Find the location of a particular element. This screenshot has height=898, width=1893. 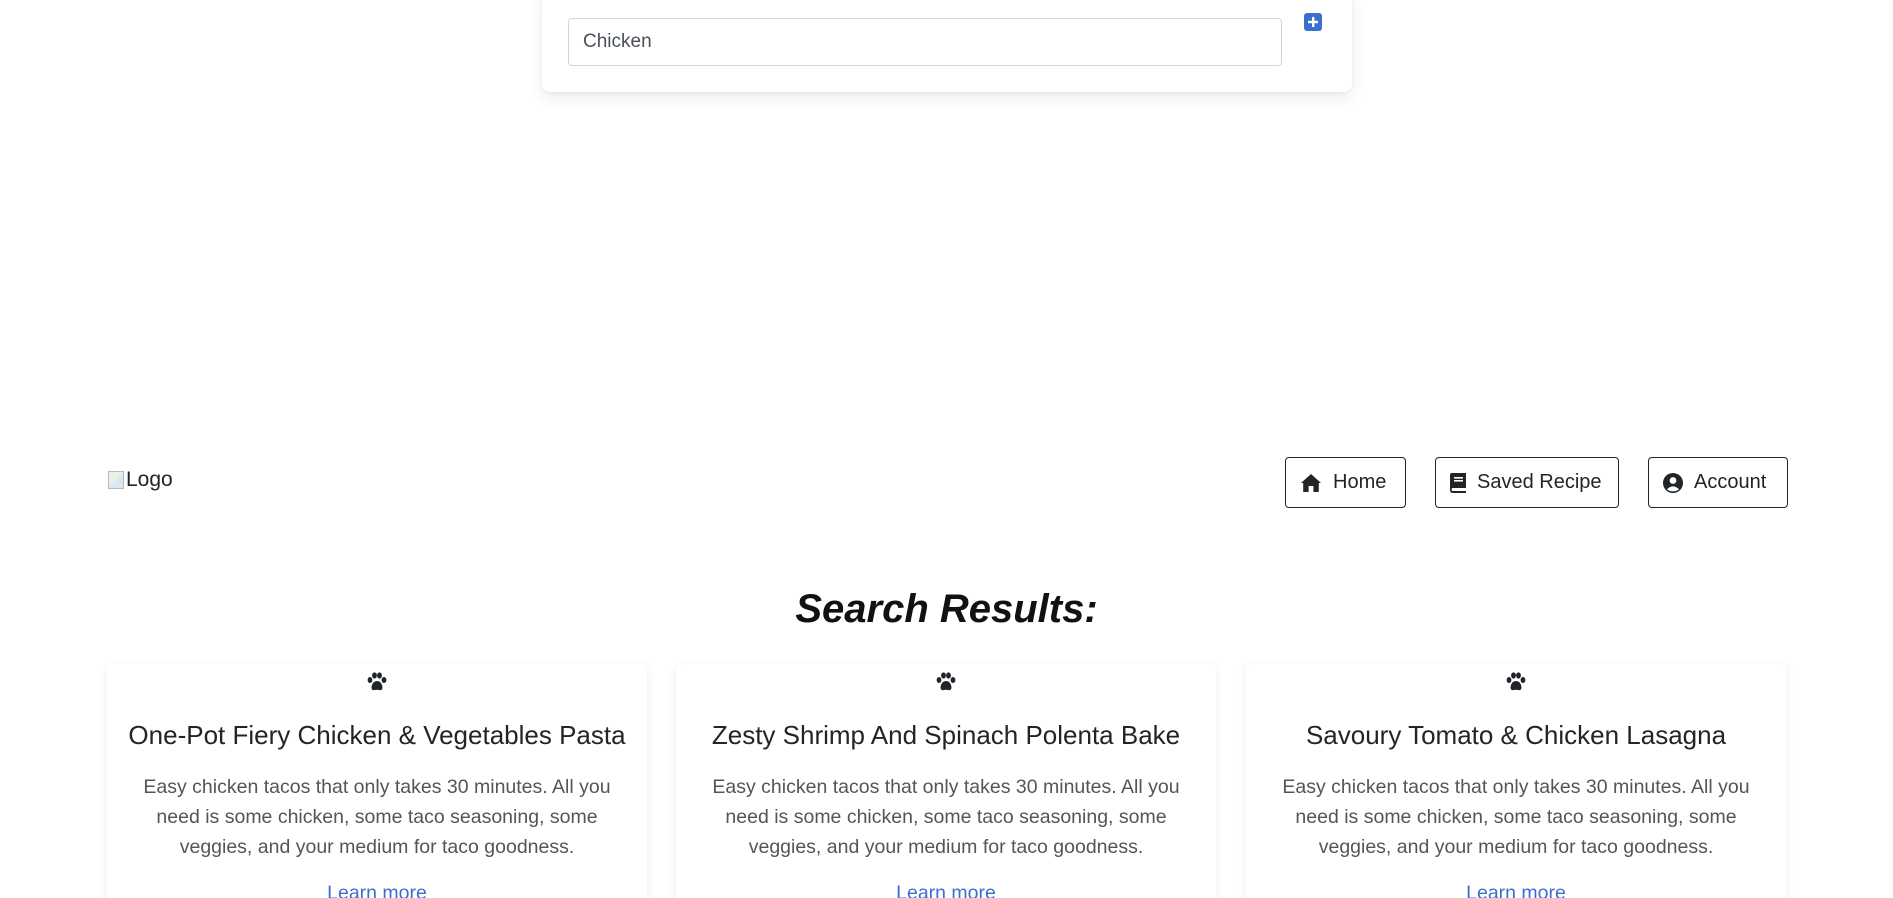

search-panel is located at coordinates (947, 46).